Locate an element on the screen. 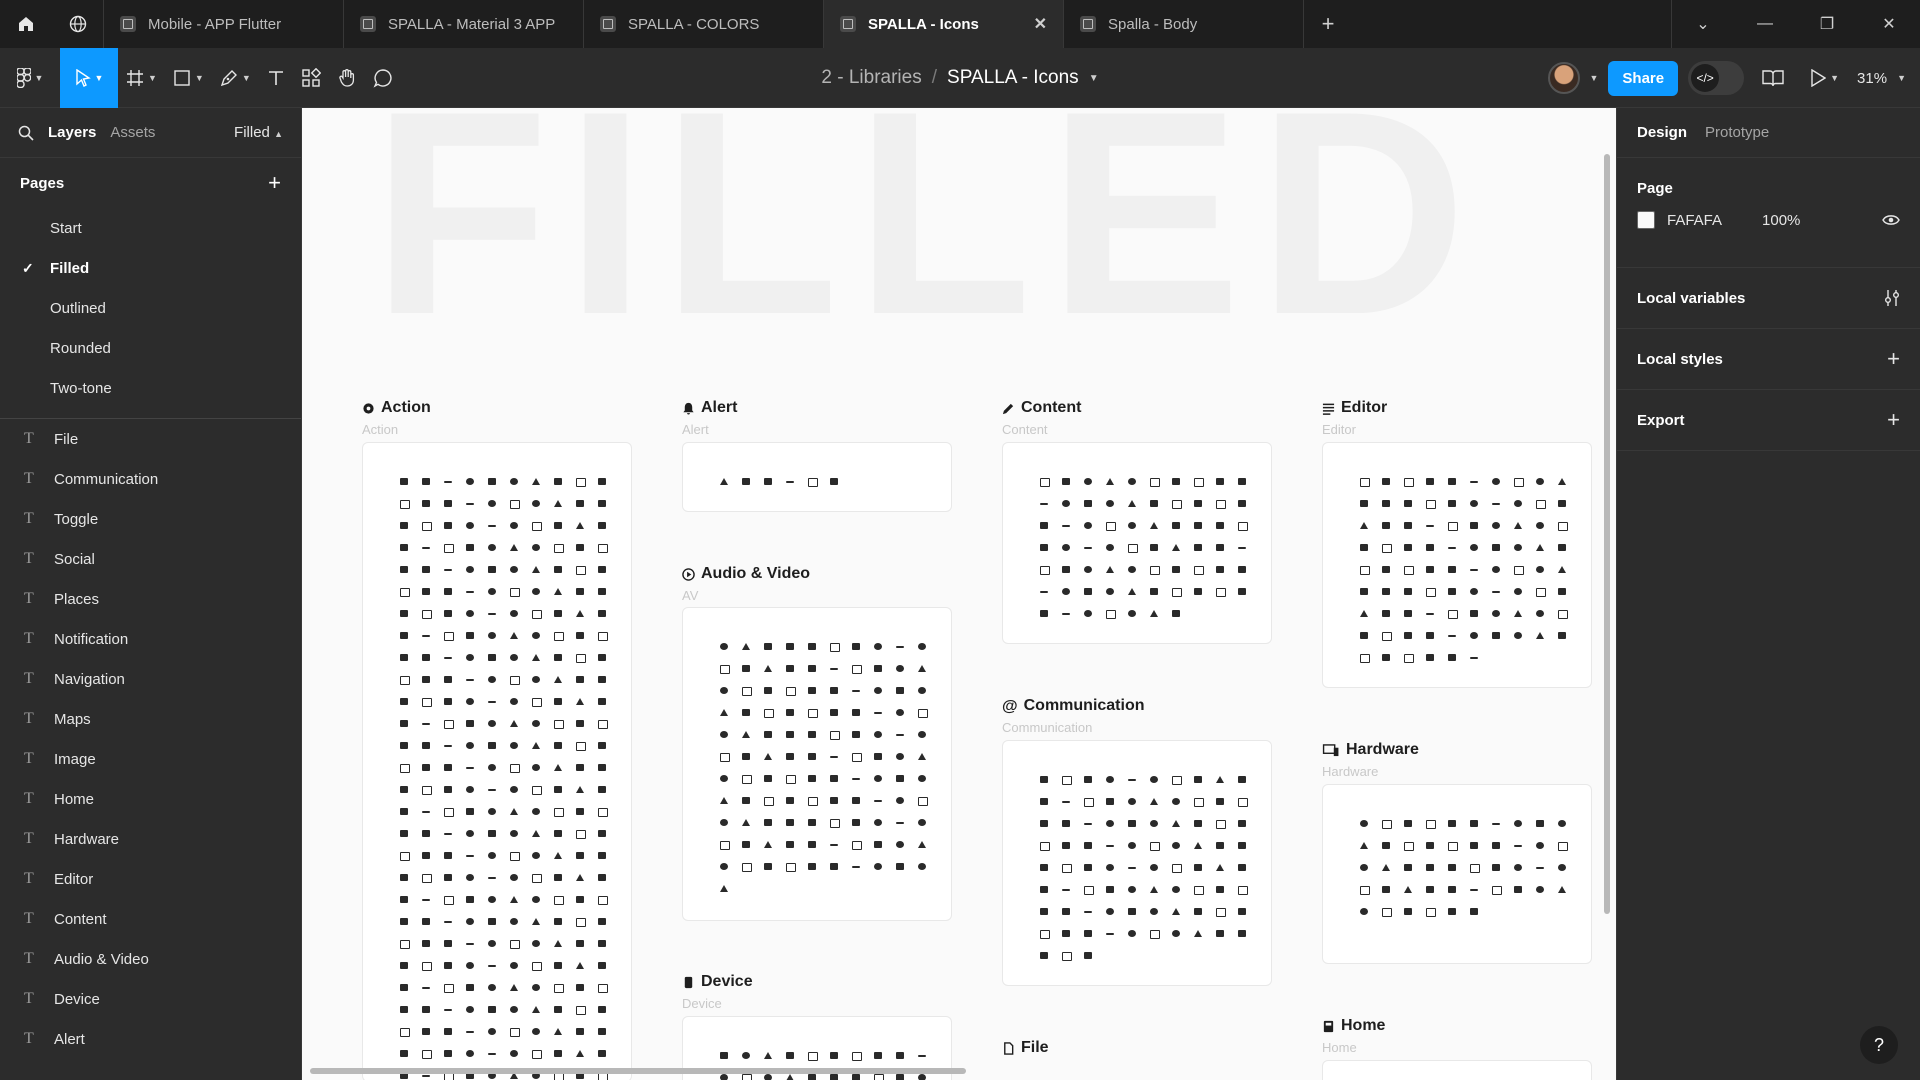 This screenshot has width=1920, height=1080. vertical-scrollbar is located at coordinates (1607, 534).